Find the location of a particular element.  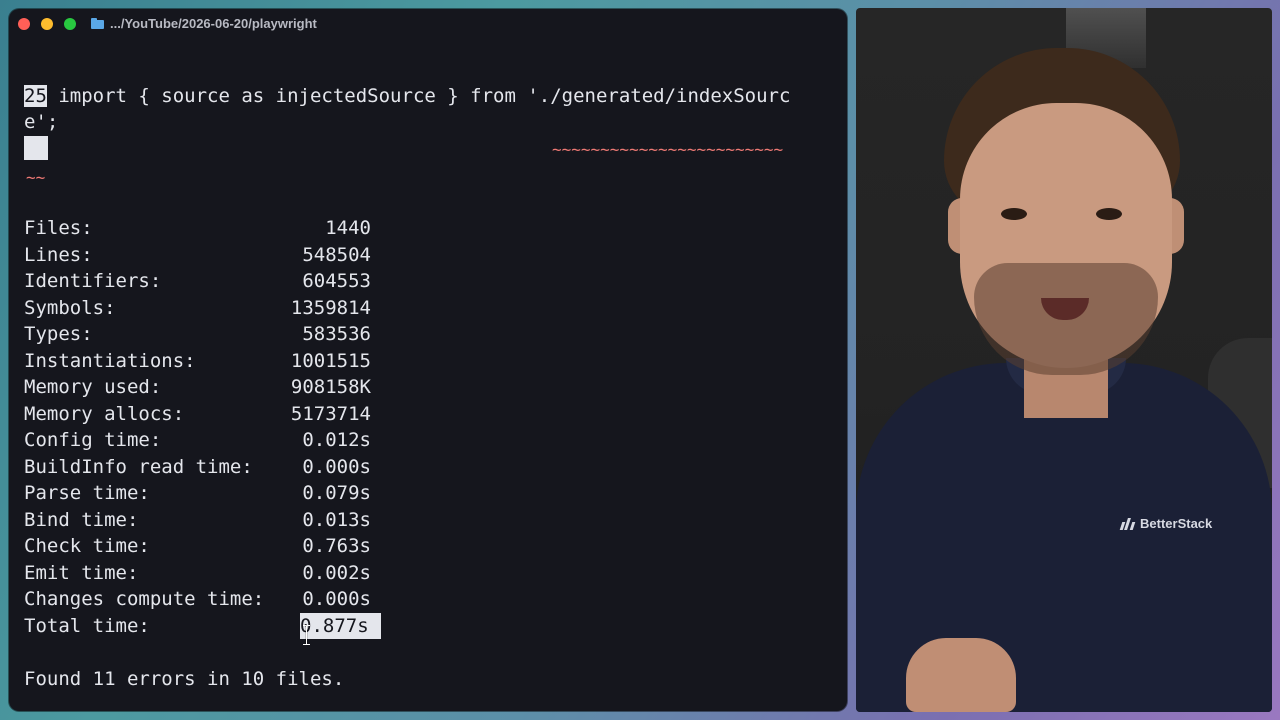

stat-value: 1001515 is located at coordinates (190, 361).